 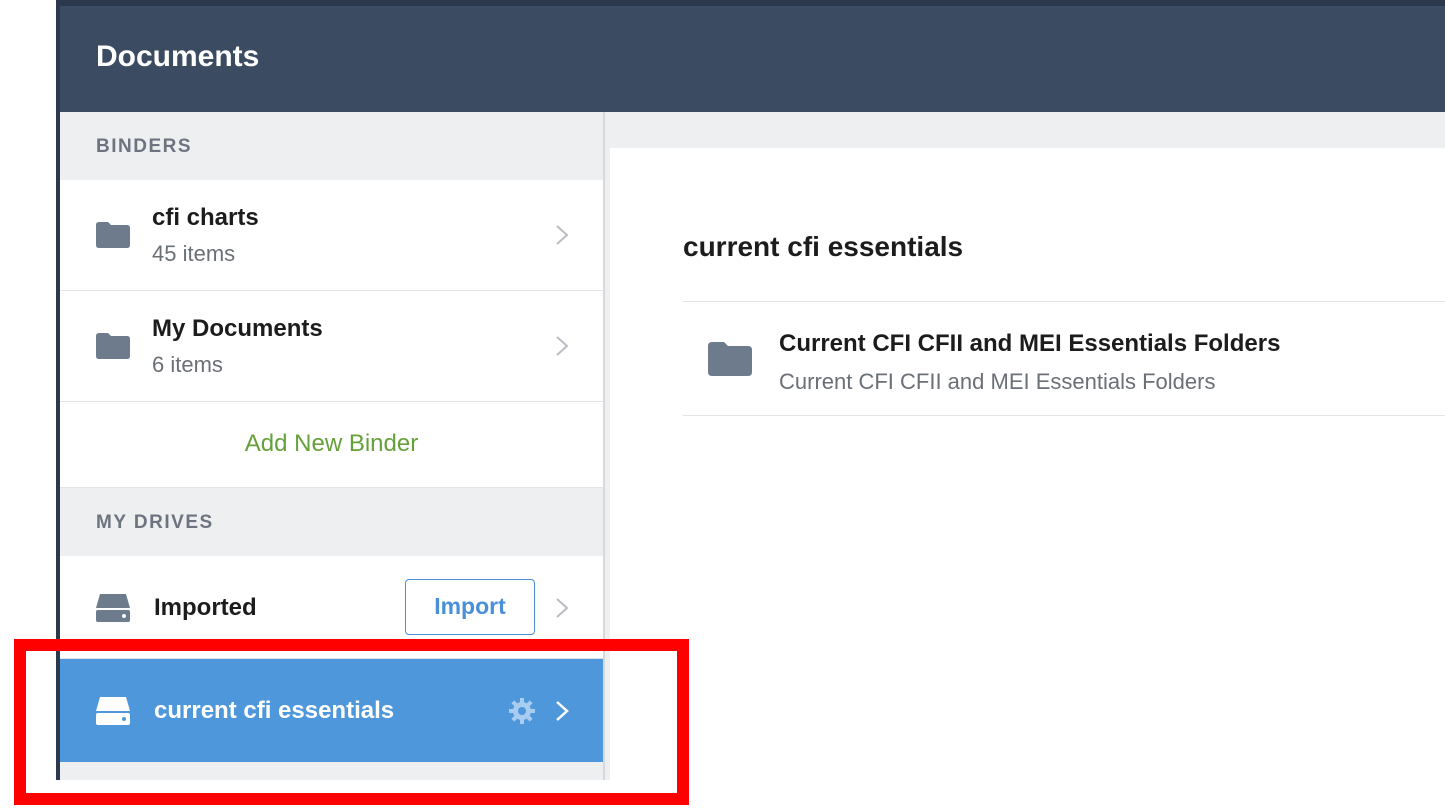 I want to click on binder-item-my-documents: My Documents 6 items, so click(x=331, y=346).